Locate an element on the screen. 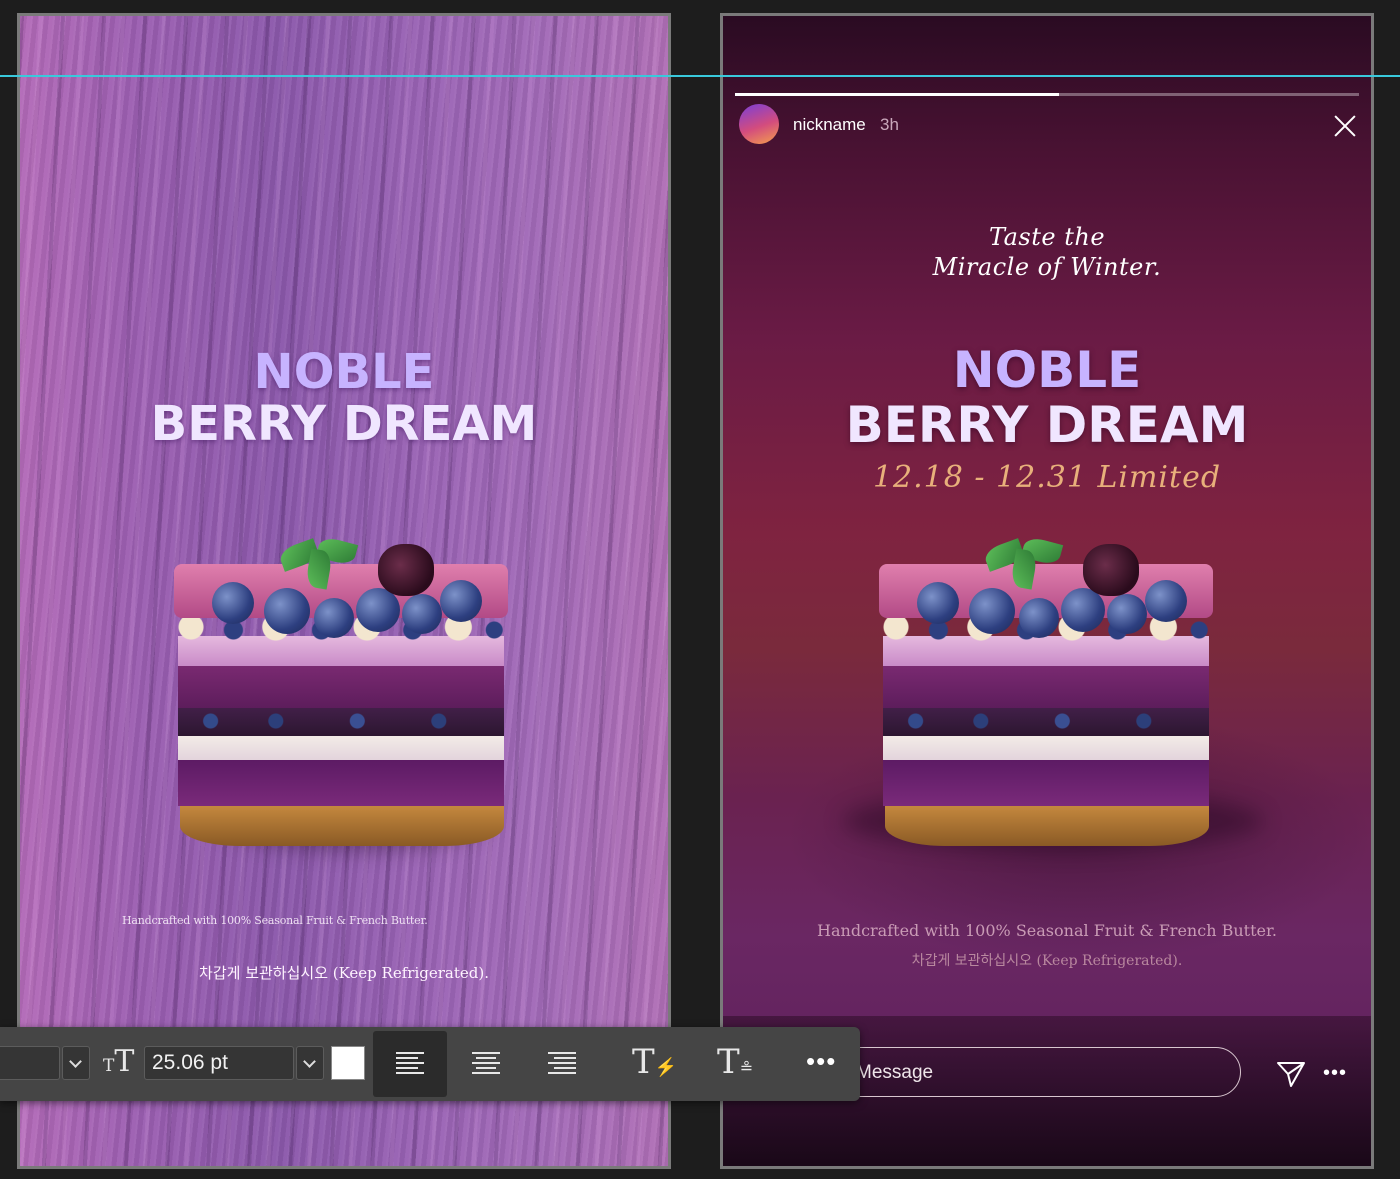 This screenshot has width=1400, height=1179. canvas-guide-line is located at coordinates (700, 76).